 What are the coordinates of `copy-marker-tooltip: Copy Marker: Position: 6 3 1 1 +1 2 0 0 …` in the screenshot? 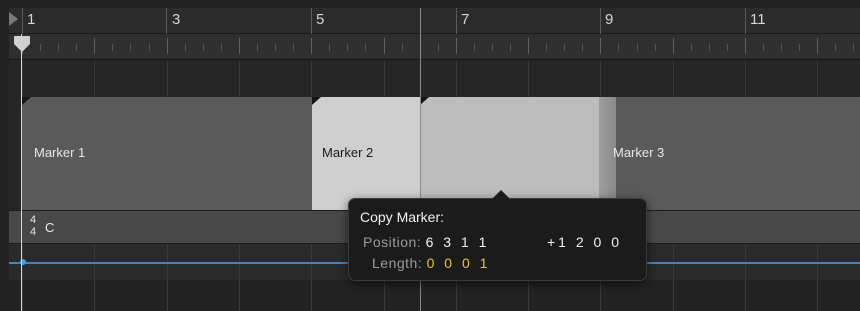 It's located at (497, 239).